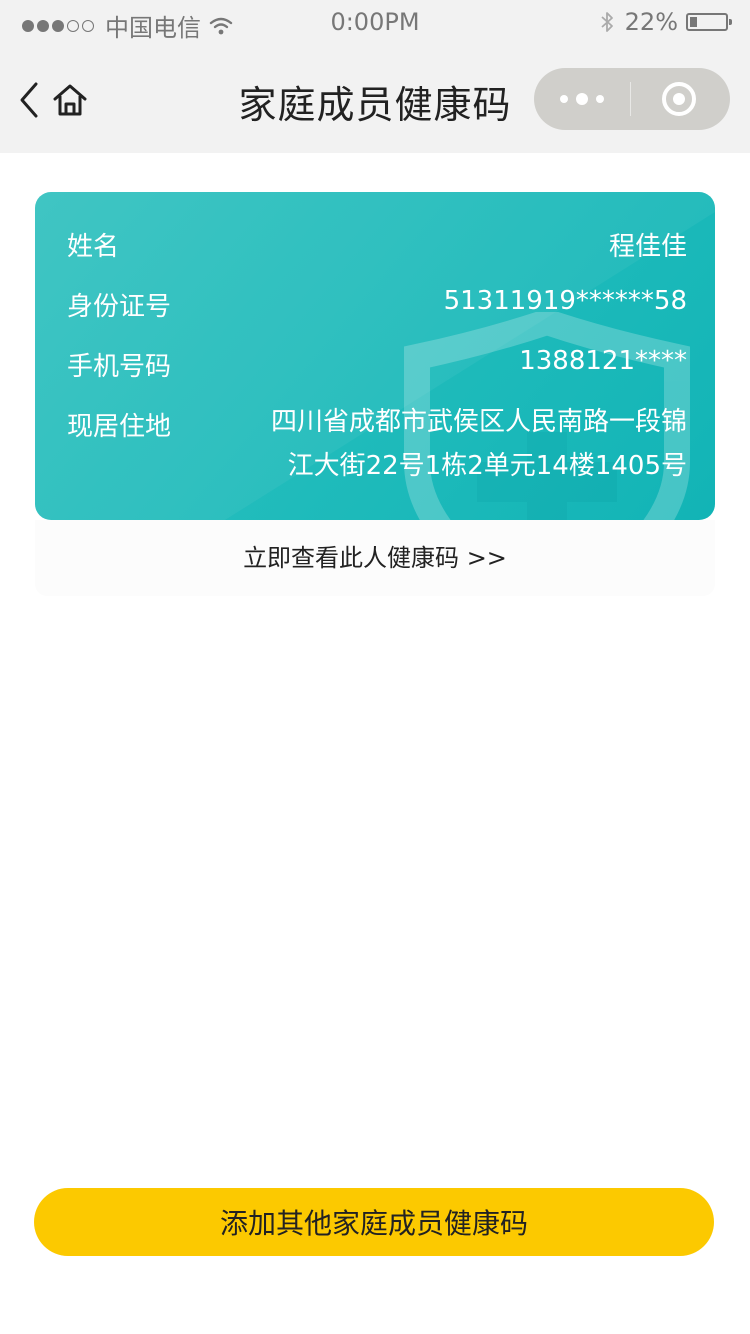  I want to click on name-label: 姓名, so click(93, 247).